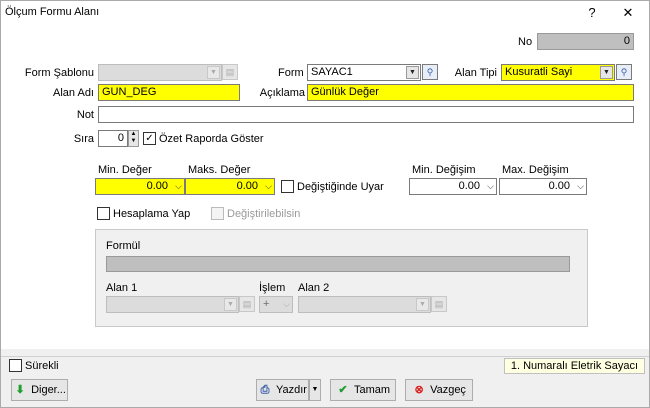 The height and width of the screenshot is (408, 650). Describe the element at coordinates (211, 139) in the screenshot. I see `ozet-raporda-label: Özet Raporda Göster` at that location.